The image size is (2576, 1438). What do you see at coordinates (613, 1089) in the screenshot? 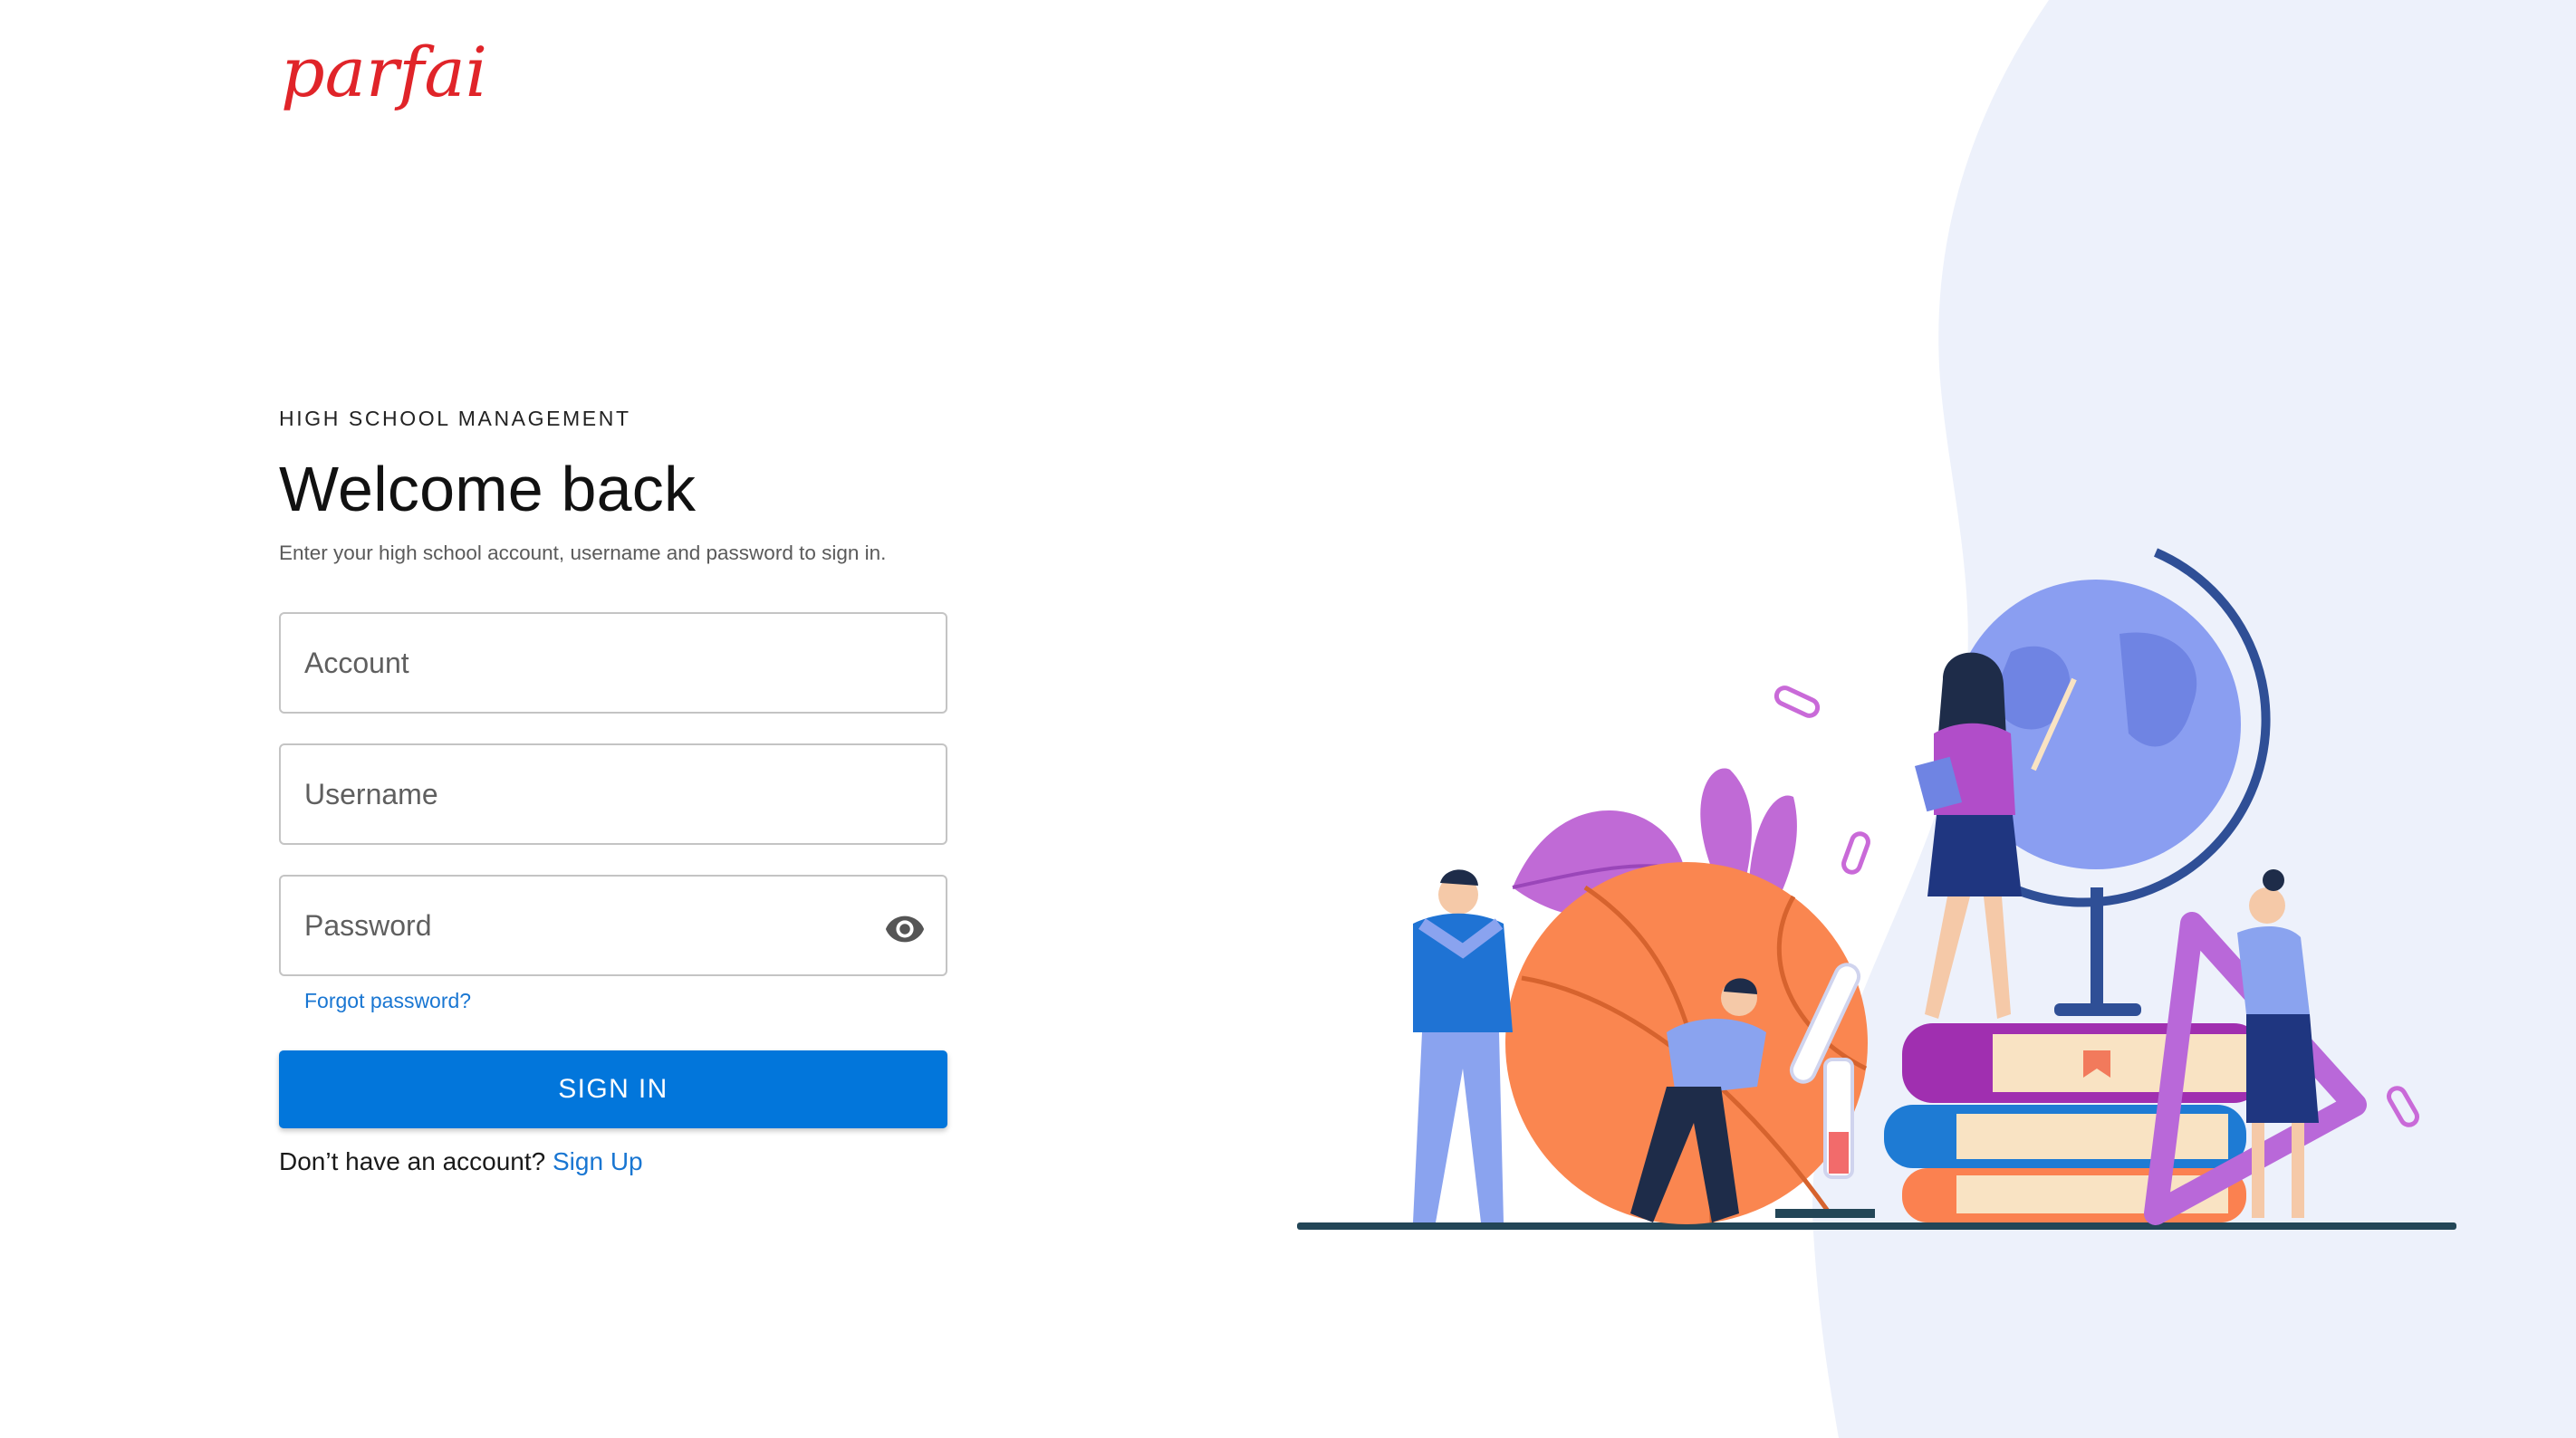
I see `sign-in-button: SIGN IN` at bounding box center [613, 1089].